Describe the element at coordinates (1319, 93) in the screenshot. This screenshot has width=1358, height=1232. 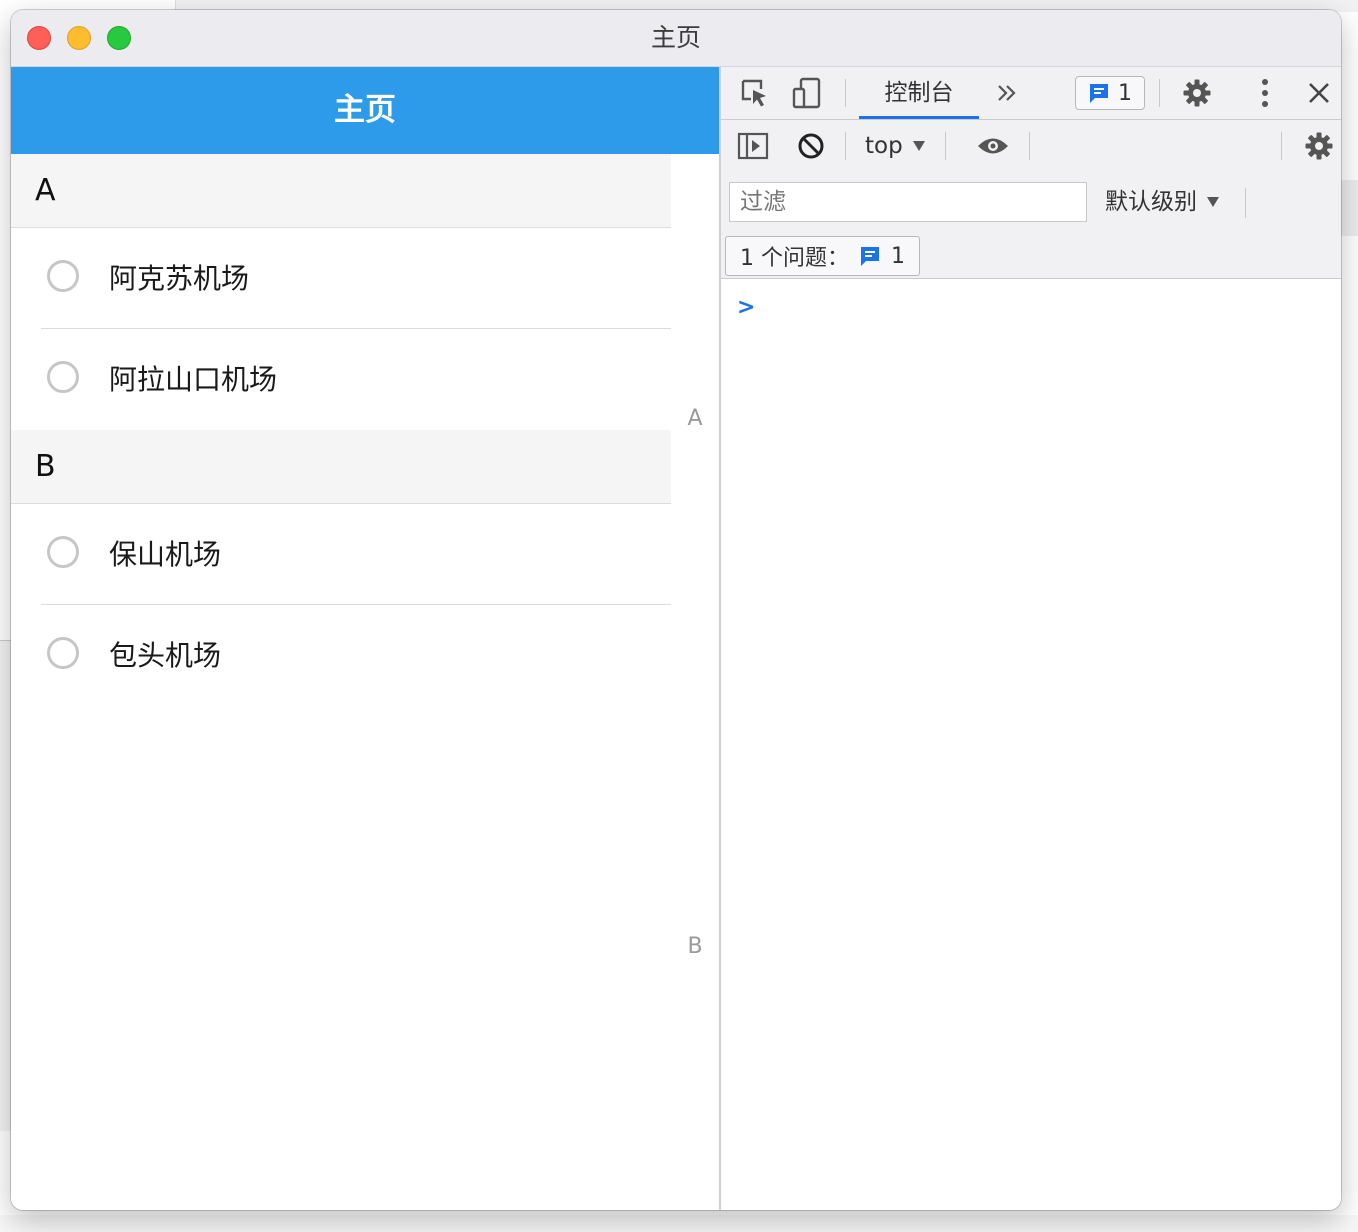
I see `close-icon` at that location.